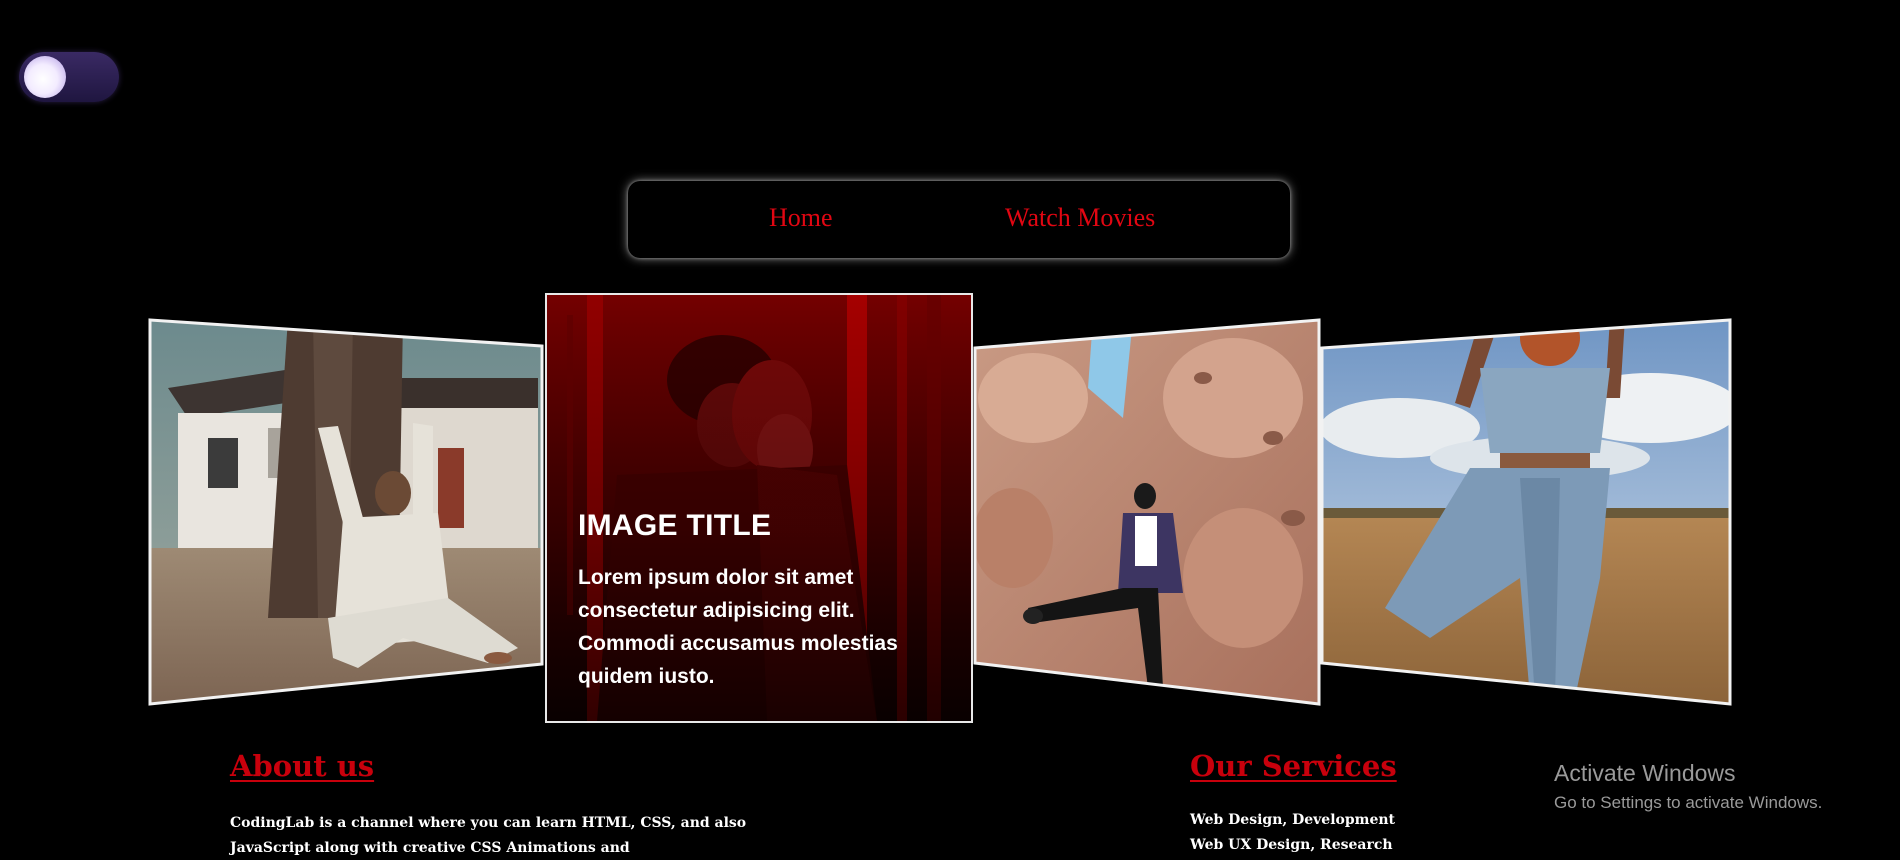 The image size is (1900, 860). Describe the element at coordinates (959, 219) in the screenshot. I see `navbar: Home Watch Movies` at that location.